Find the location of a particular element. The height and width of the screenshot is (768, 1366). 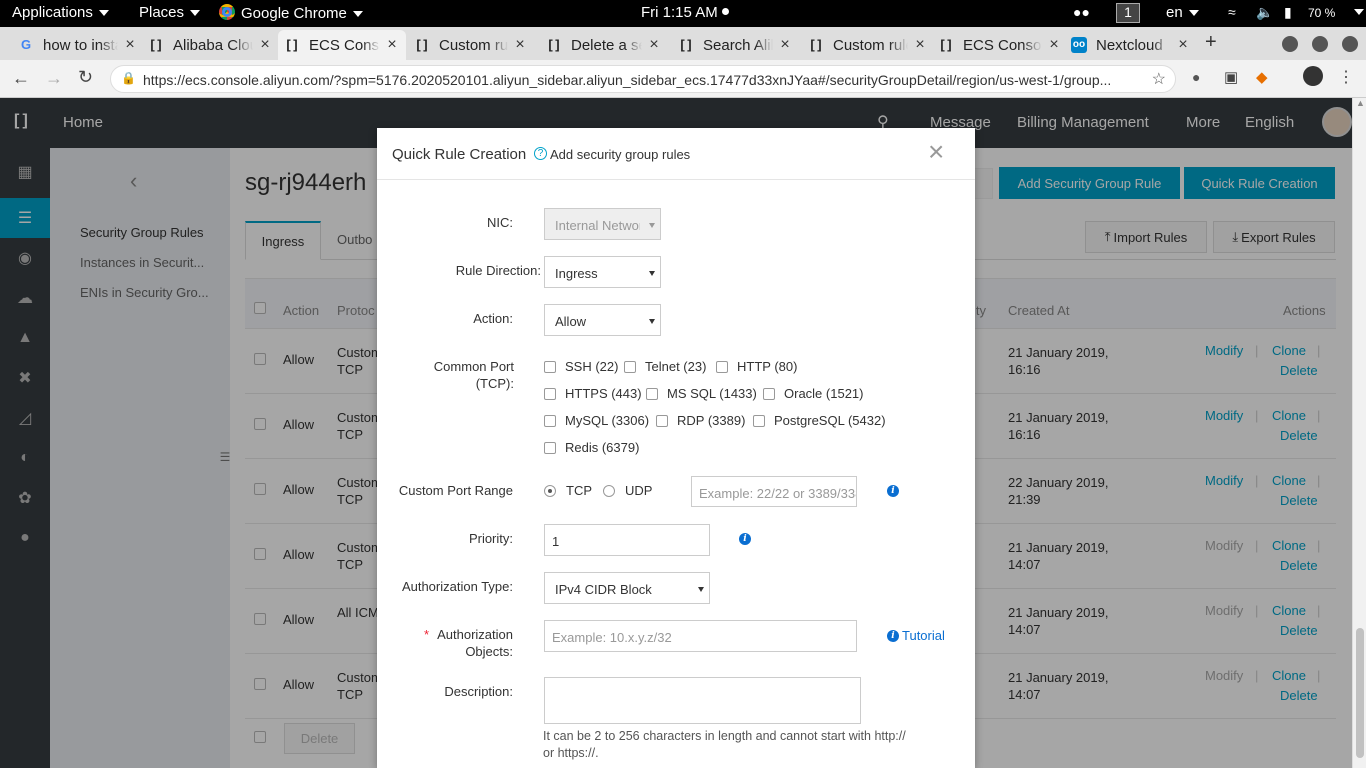

battery-icon: ▮ is located at coordinates (1288, 12).